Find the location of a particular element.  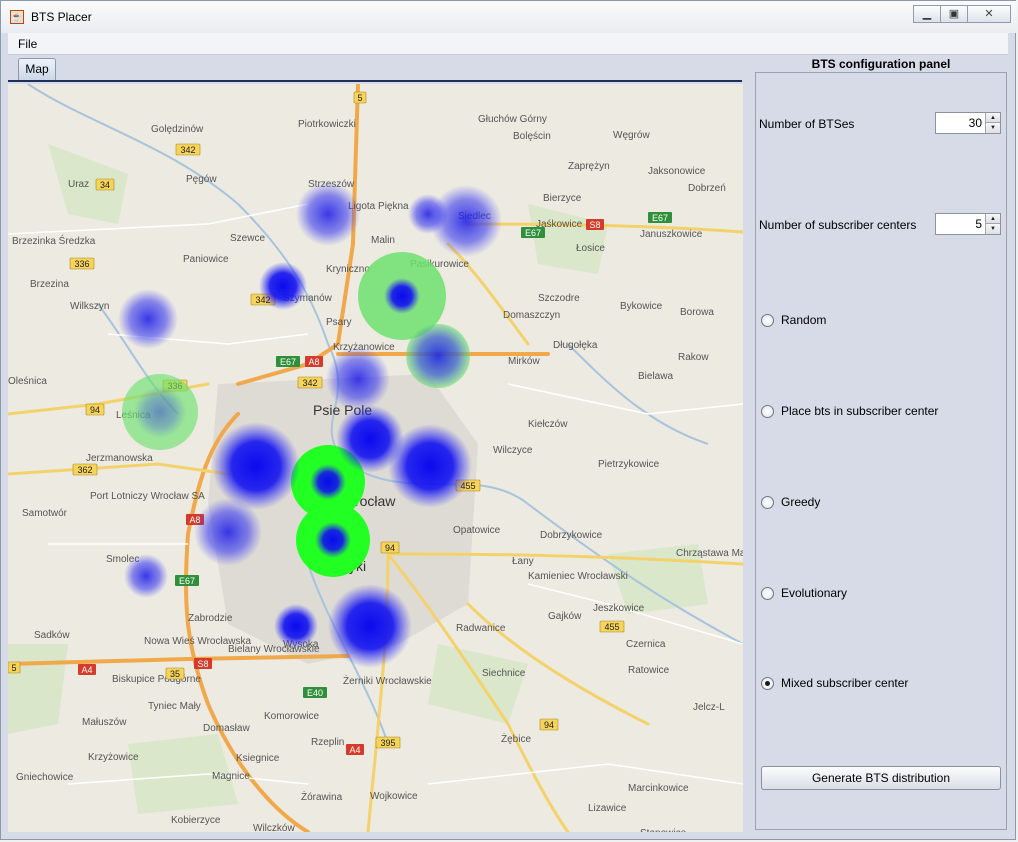

road-badge-label: A4 is located at coordinates (86, 670).